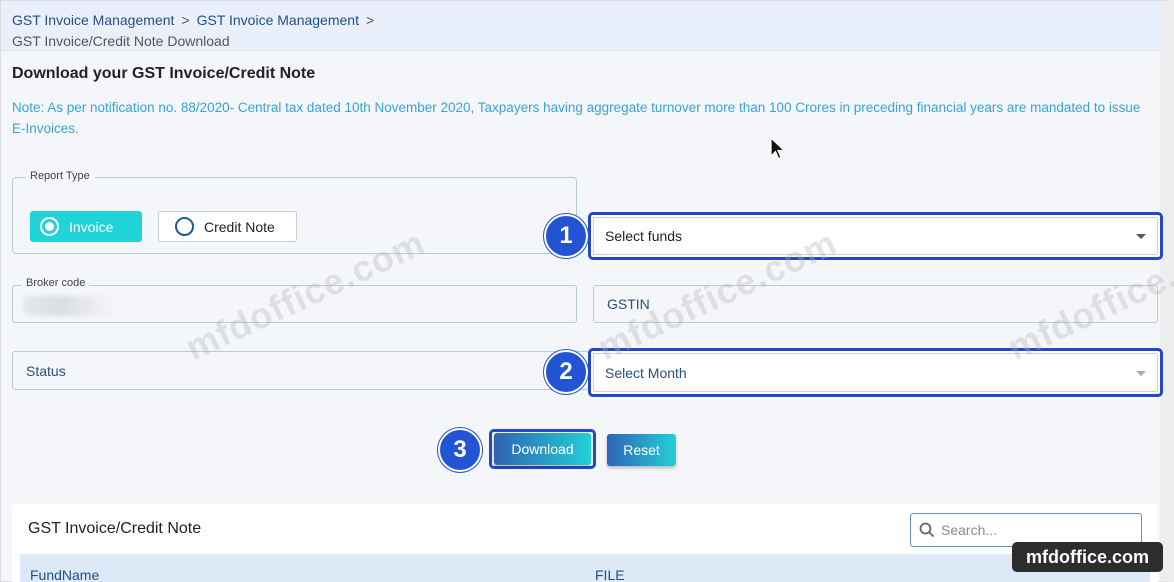 The height and width of the screenshot is (582, 1174). Describe the element at coordinates (1036, 530) in the screenshot. I see `search-input` at that location.